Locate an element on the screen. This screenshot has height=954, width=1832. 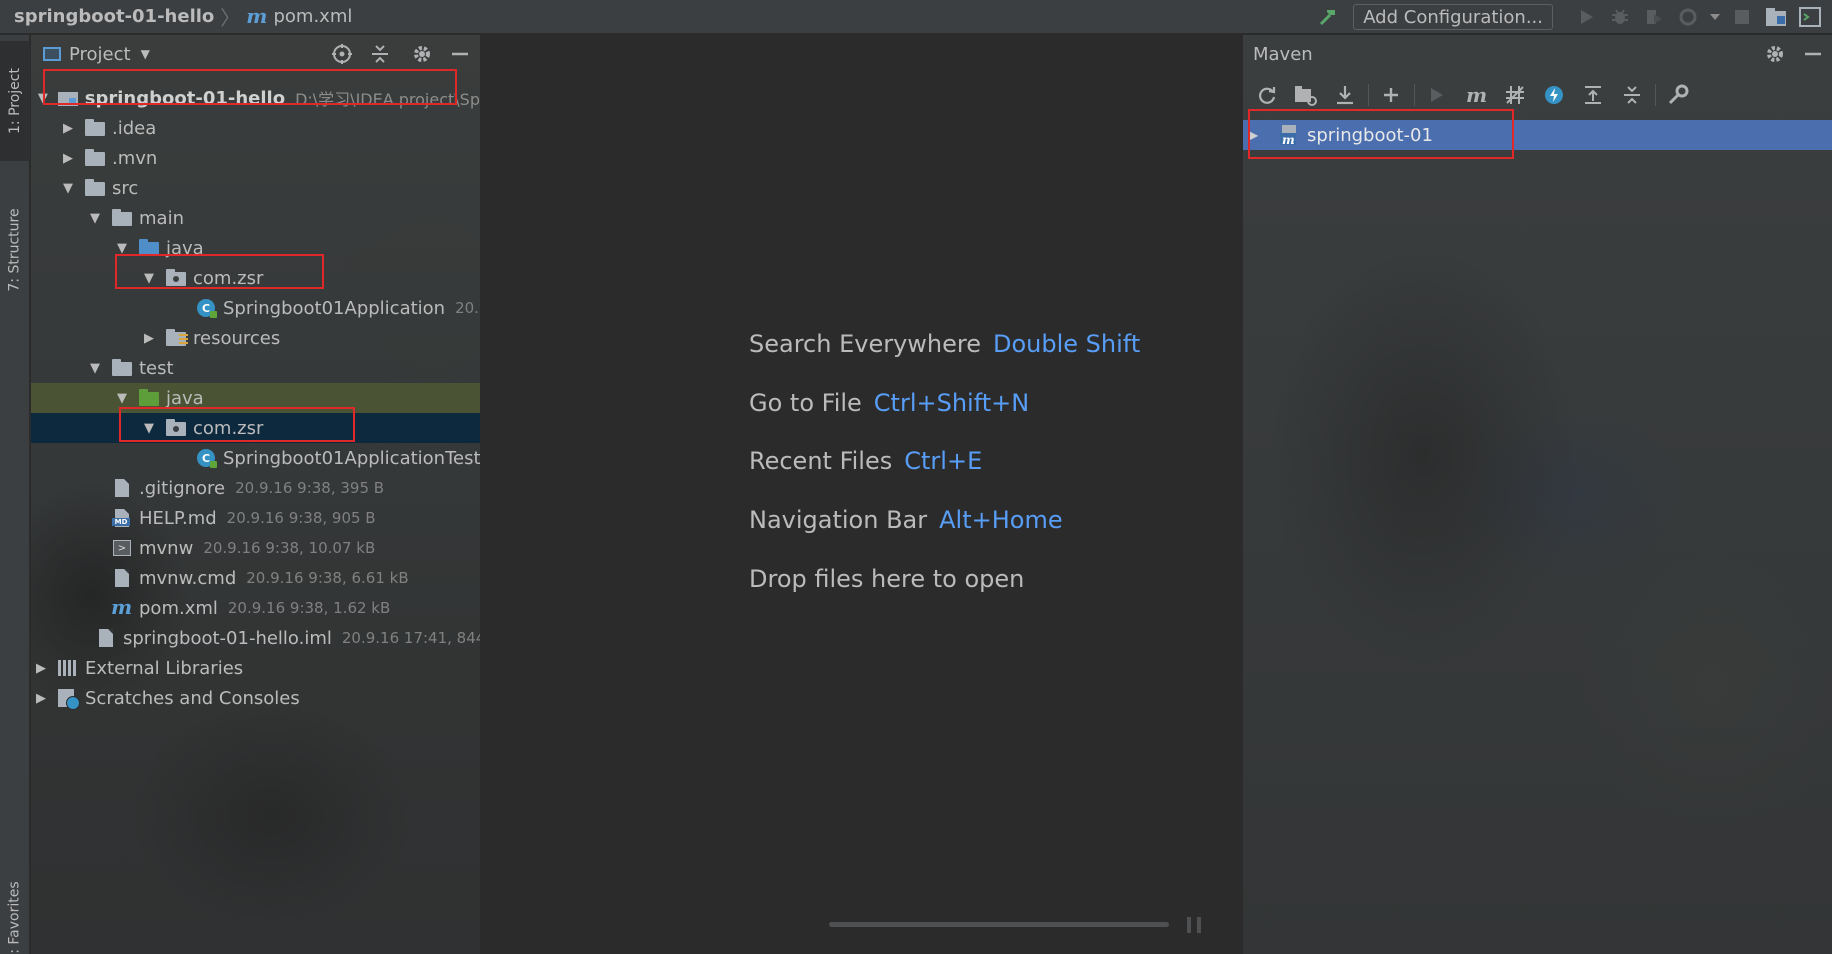
tree-item-scratches: ▶ Scratches and Consoles is located at coordinates (255, 698).